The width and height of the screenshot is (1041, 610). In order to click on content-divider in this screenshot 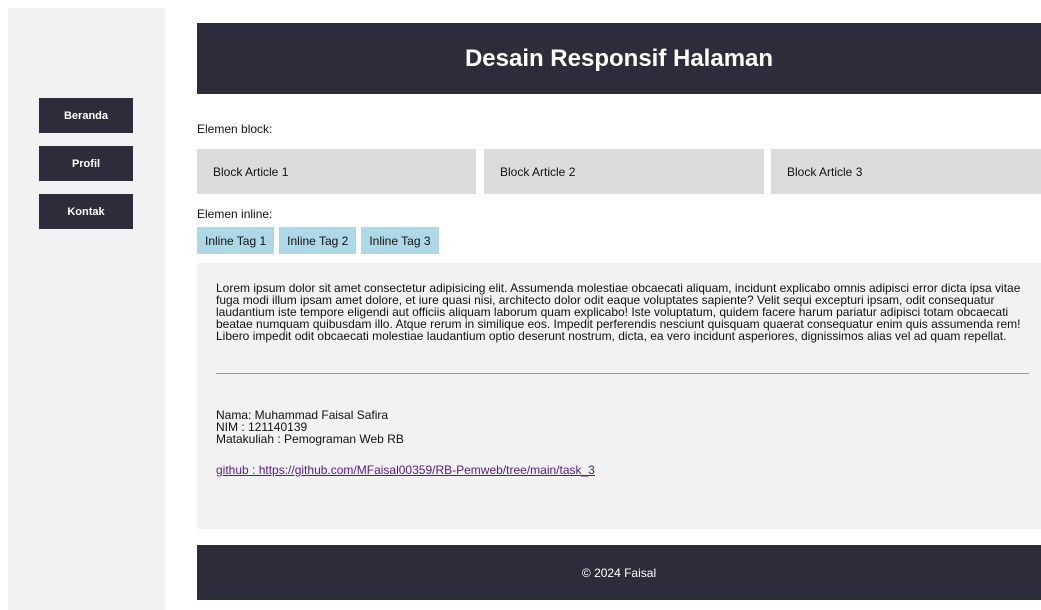, I will do `click(622, 373)`.